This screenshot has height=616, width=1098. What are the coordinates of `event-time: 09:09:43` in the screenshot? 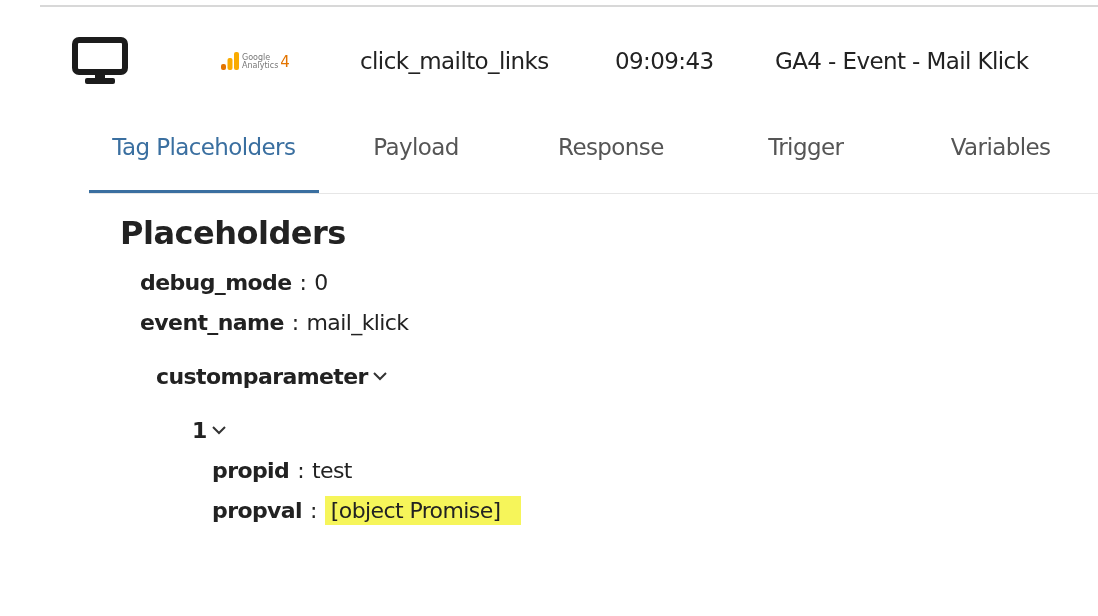 It's located at (665, 61).